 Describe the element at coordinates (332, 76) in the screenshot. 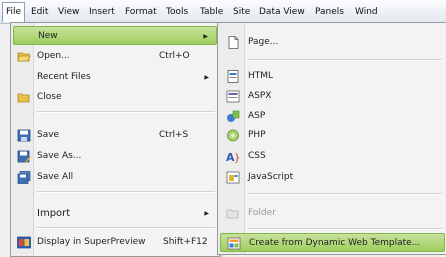

I see `submenu-item-html: HTML` at that location.